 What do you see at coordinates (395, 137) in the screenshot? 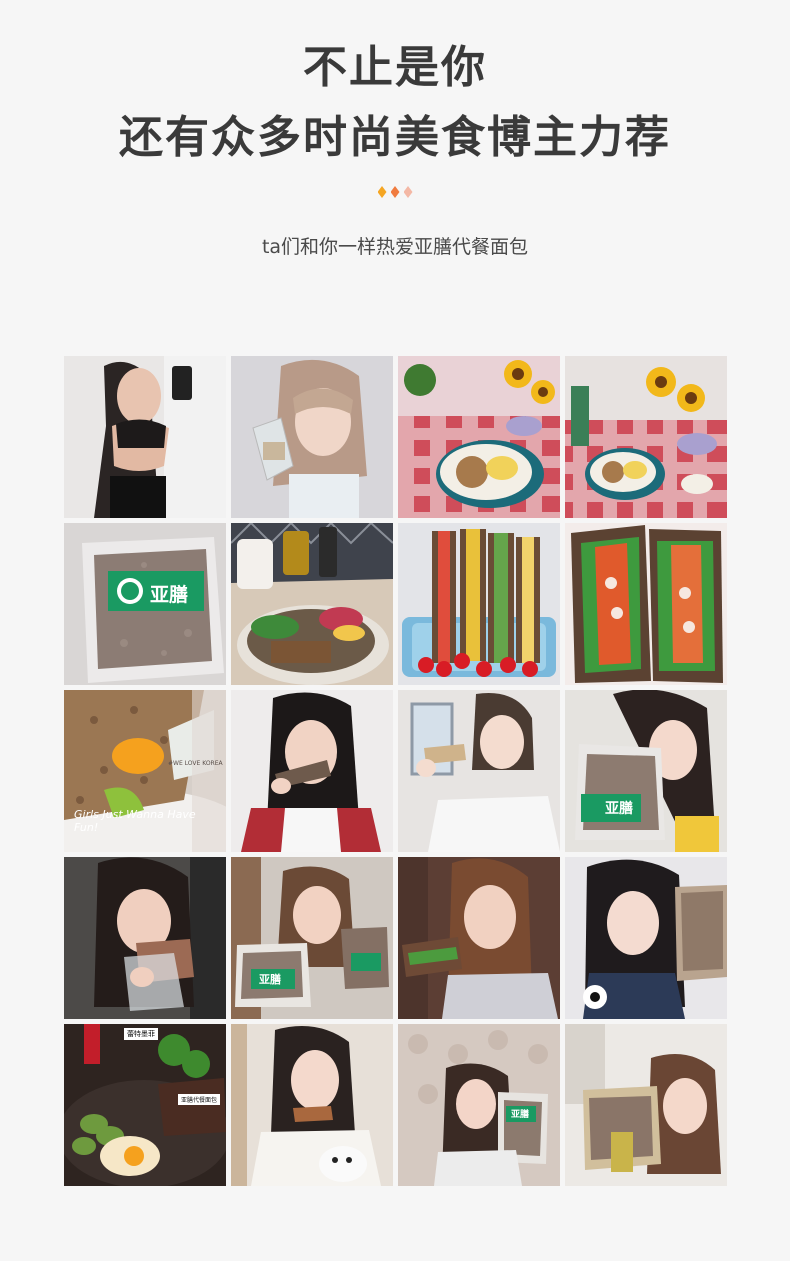
I see `page-title-line-2: 还有众多时尚美食博主力荐` at bounding box center [395, 137].